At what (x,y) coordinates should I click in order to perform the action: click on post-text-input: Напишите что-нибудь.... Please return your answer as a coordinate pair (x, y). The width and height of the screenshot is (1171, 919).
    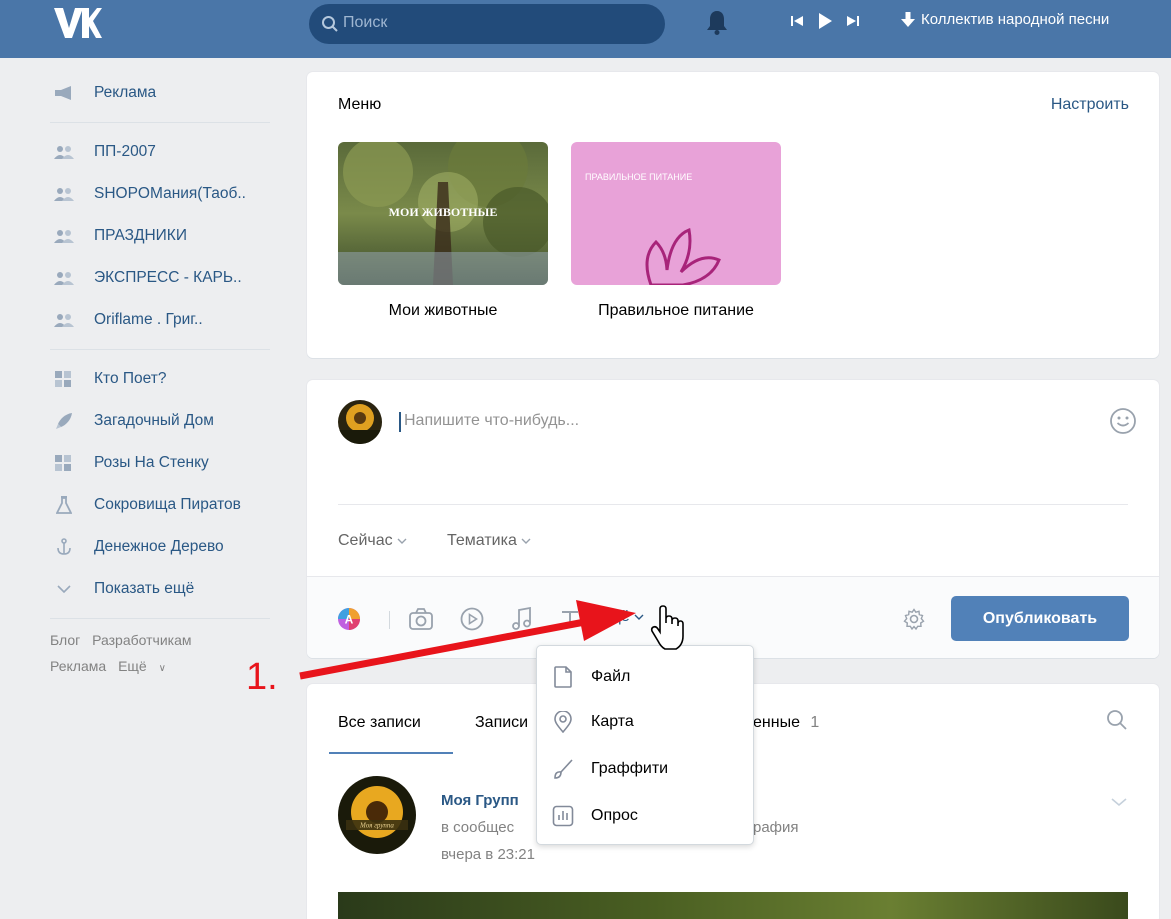
    Looking at the image, I should click on (491, 421).